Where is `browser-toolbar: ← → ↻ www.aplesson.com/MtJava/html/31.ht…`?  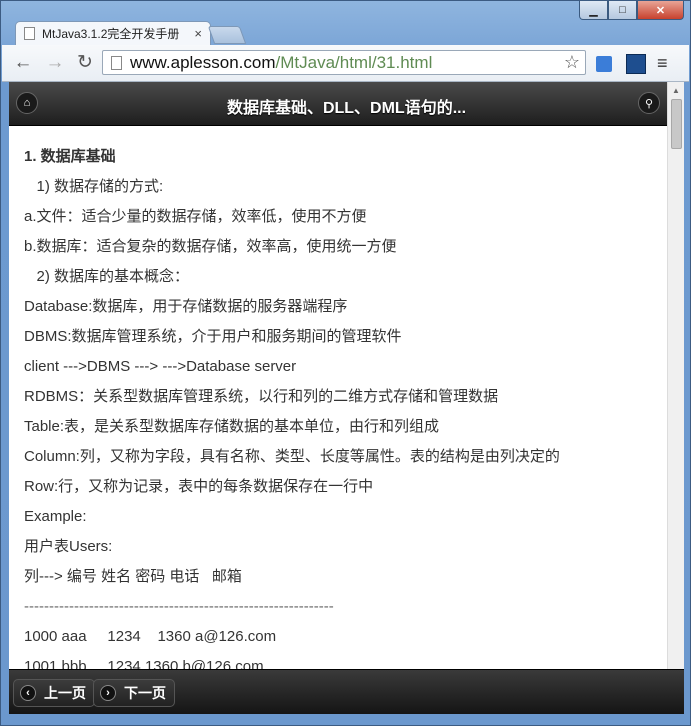
browser-toolbar: ← → ↻ www.aplesson.com/MtJava/html/31.ht… is located at coordinates (345, 63).